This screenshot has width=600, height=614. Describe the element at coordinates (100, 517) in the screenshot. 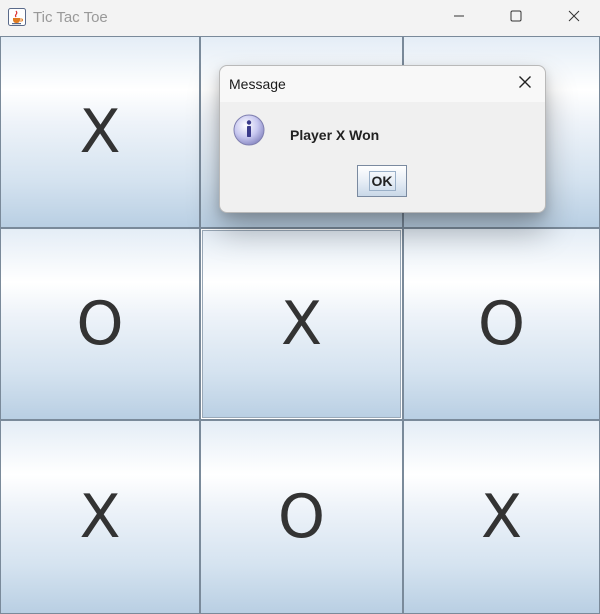

I see `cell-r3-c1: X` at that location.